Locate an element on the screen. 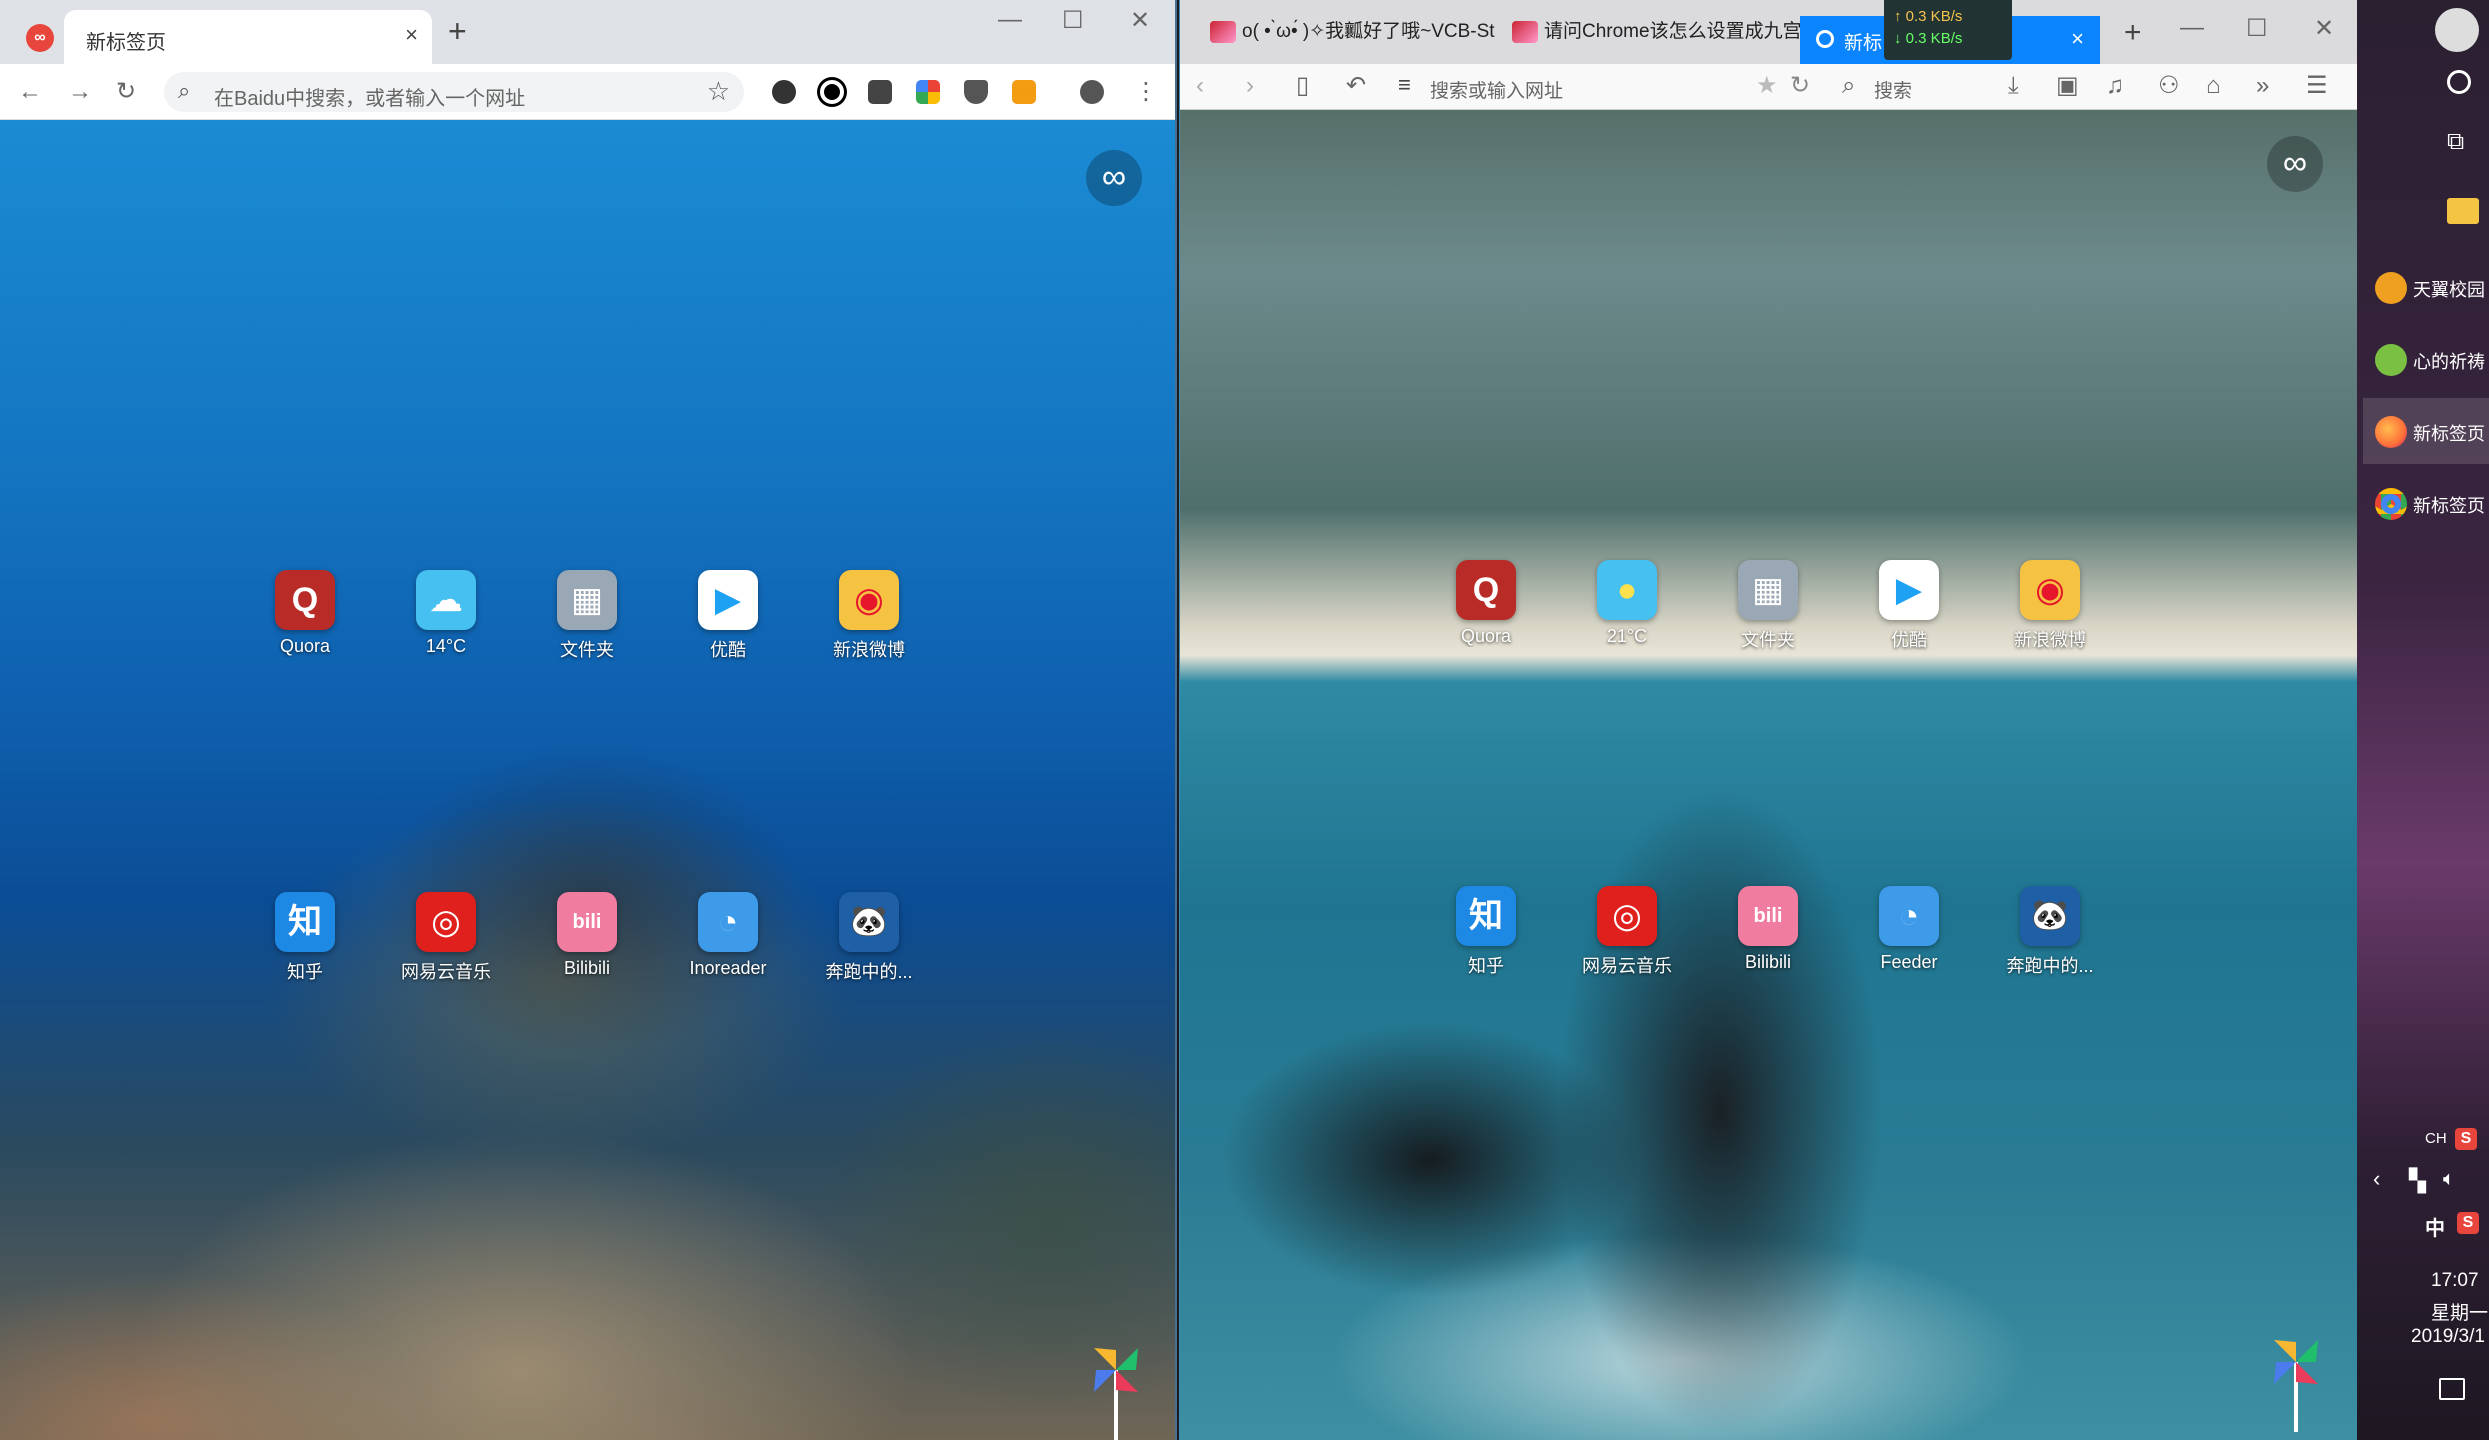  headphones-icon: ♫ is located at coordinates (2115, 86).